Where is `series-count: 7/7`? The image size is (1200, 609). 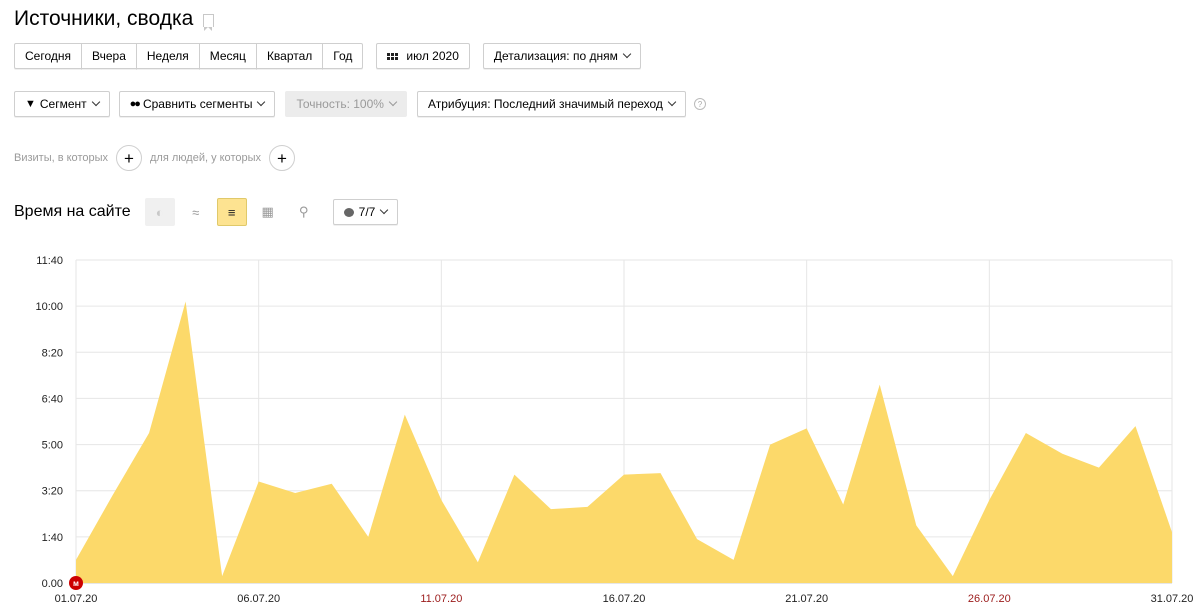
series-count: 7/7 is located at coordinates (367, 212).